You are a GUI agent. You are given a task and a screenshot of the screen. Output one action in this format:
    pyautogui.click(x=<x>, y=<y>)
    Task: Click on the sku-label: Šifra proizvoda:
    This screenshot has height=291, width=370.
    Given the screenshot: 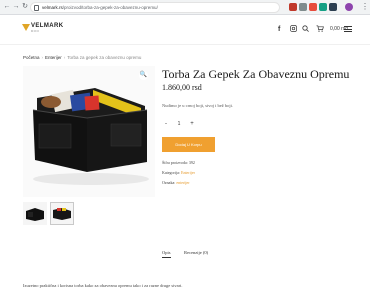 What is the action you would take?
    pyautogui.click(x=175, y=162)
    